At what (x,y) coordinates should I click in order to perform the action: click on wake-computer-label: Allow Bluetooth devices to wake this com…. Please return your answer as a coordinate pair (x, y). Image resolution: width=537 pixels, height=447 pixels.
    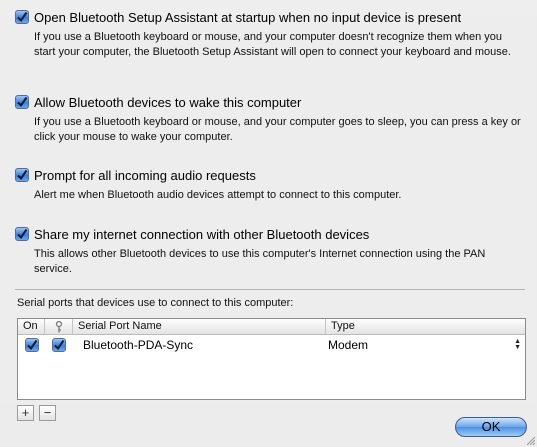
    Looking at the image, I should click on (168, 102).